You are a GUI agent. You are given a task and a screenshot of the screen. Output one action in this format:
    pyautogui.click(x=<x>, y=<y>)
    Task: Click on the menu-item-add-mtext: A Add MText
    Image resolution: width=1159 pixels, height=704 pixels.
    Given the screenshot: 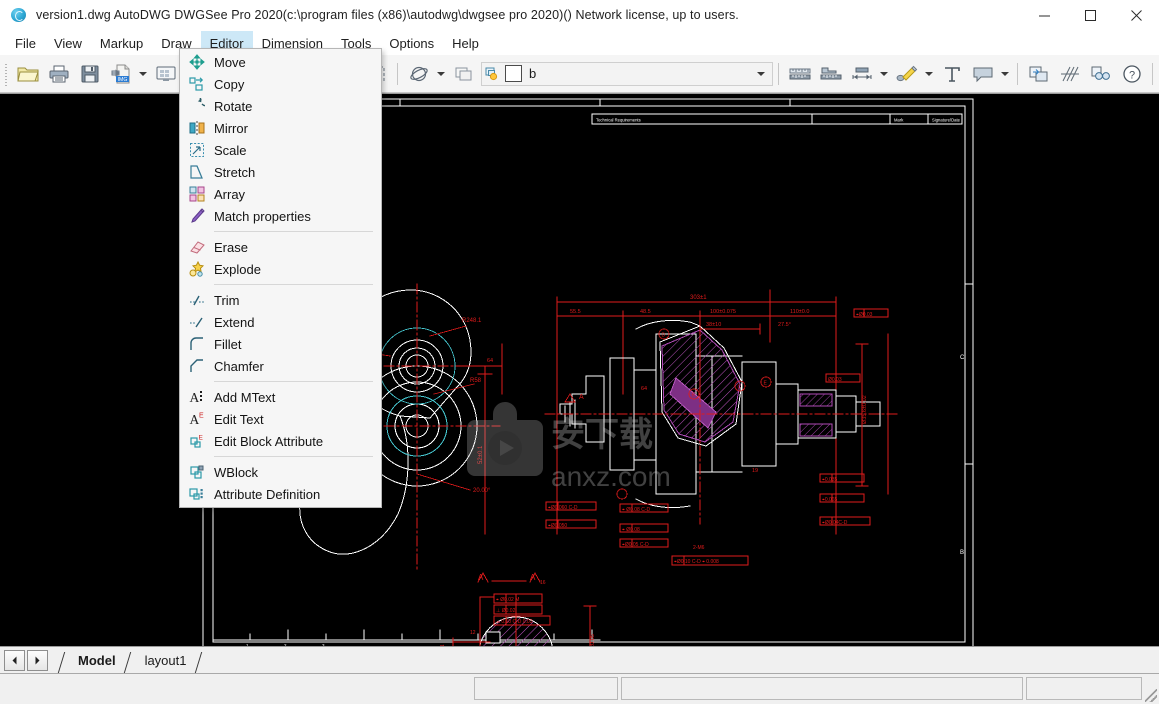 What is the action you would take?
    pyautogui.click(x=280, y=397)
    